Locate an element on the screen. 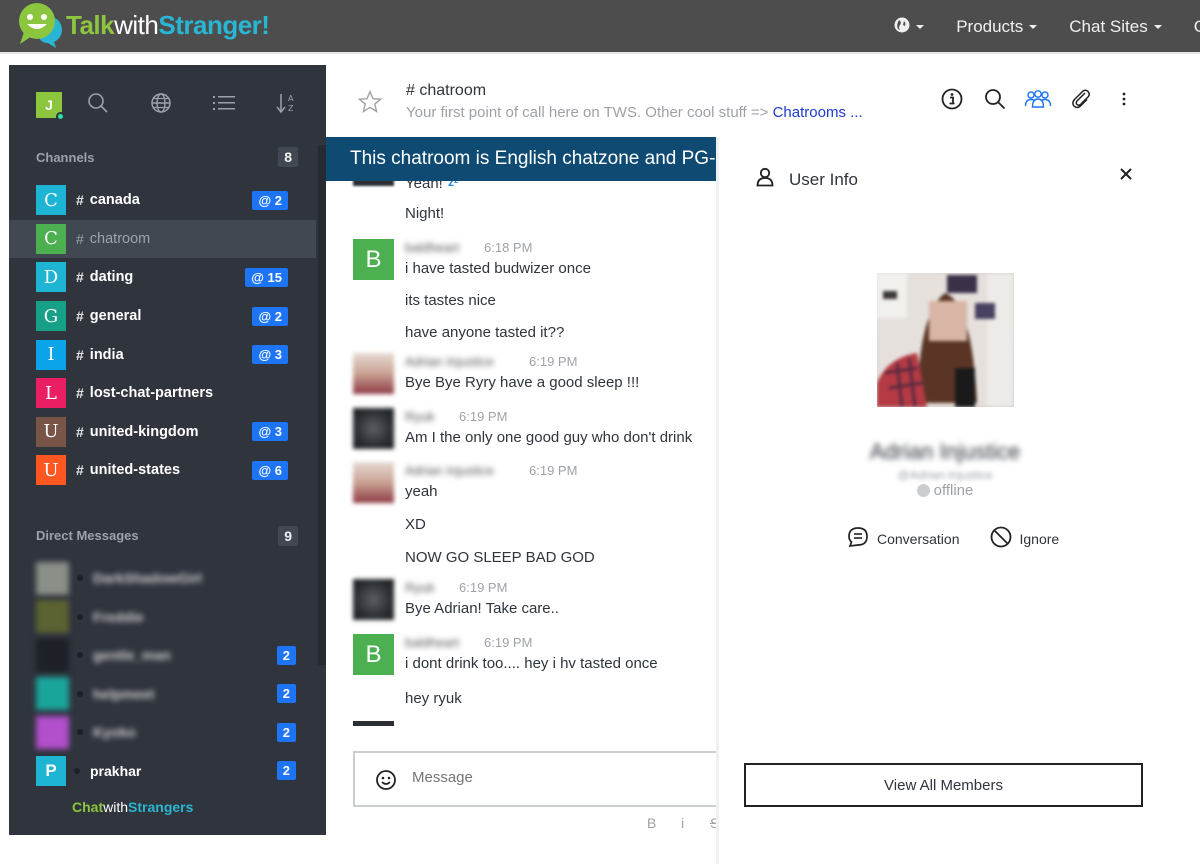  site-logo-text: TalkwithStranger! is located at coordinates (168, 25).